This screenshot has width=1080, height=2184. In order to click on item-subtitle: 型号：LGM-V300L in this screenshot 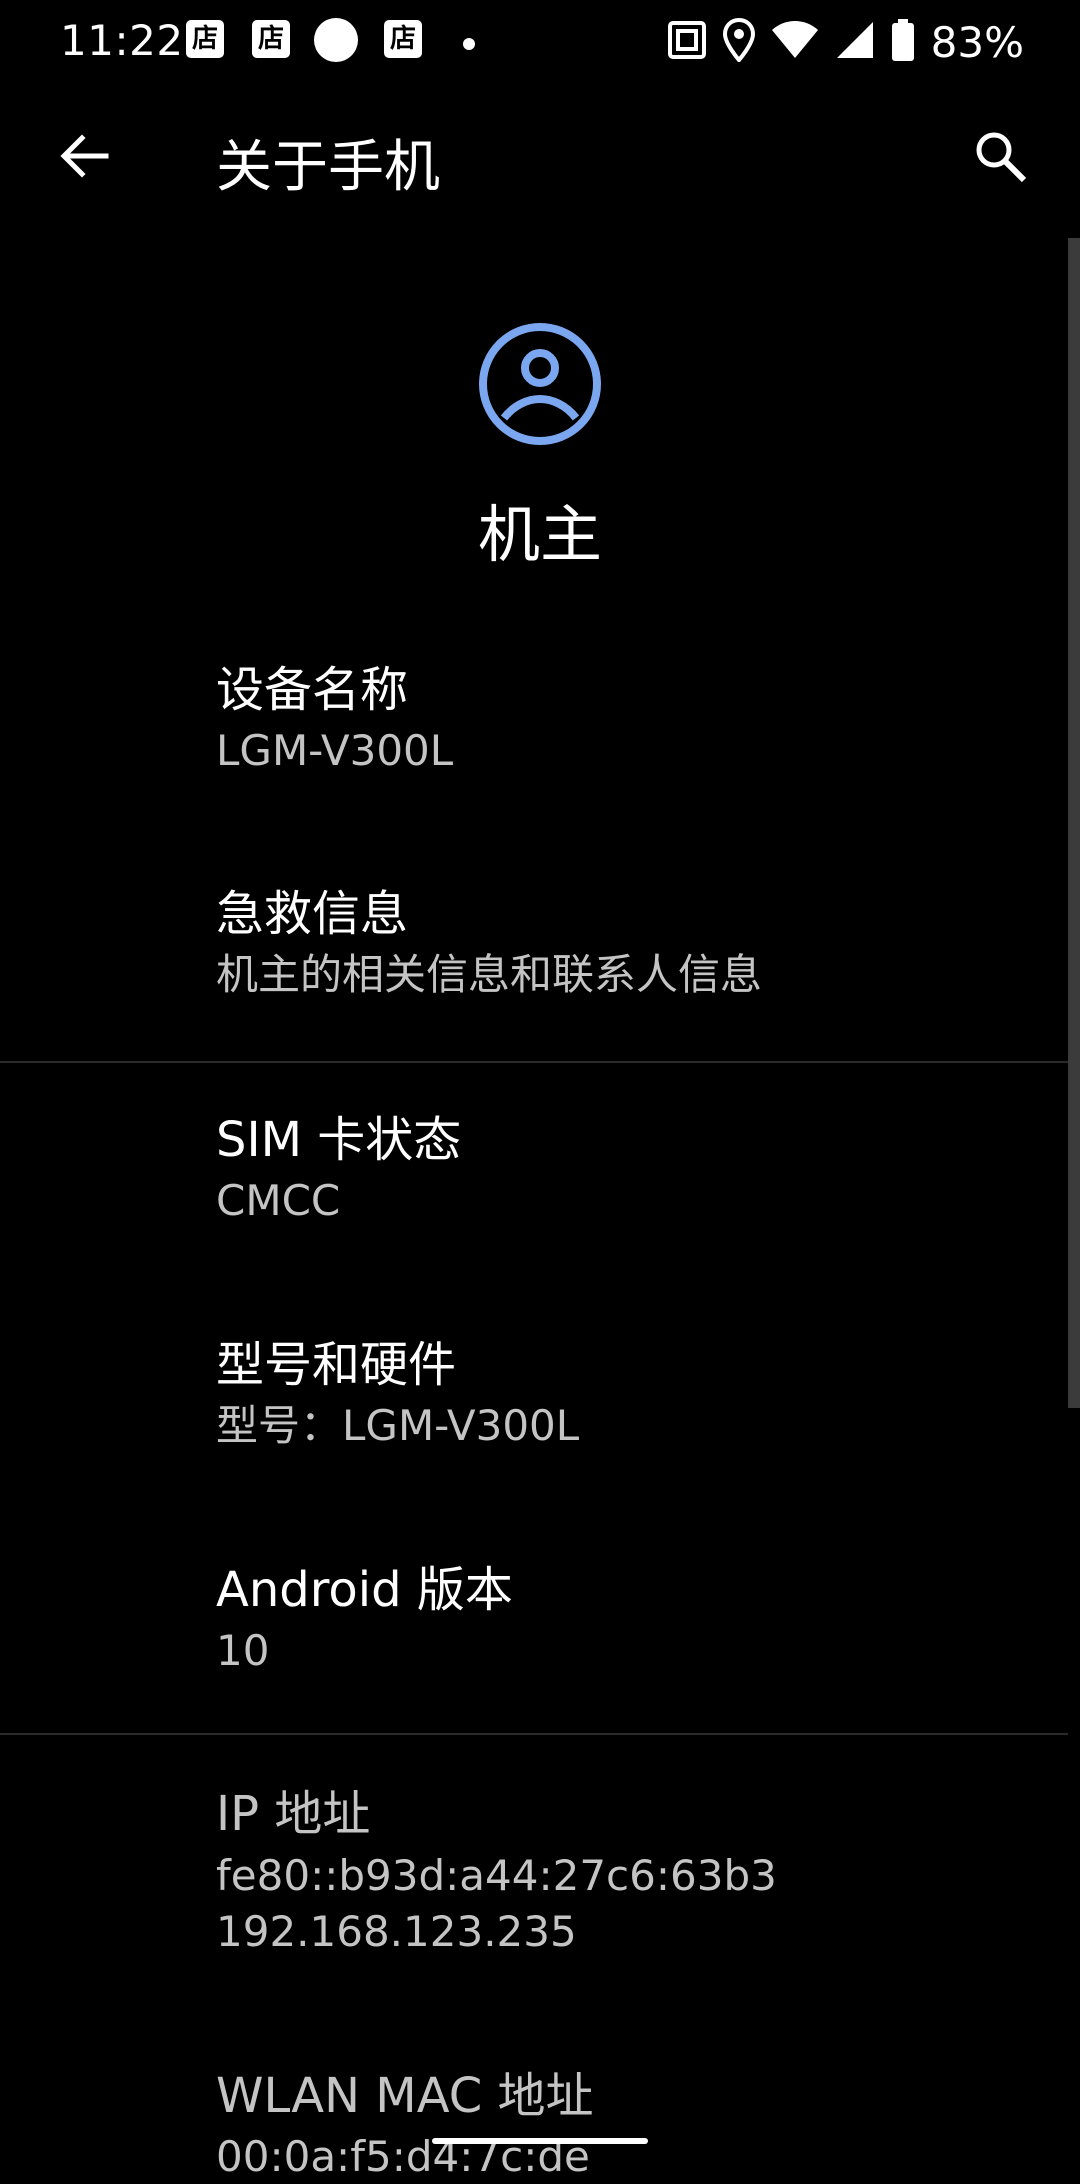, I will do `click(398, 1425)`.